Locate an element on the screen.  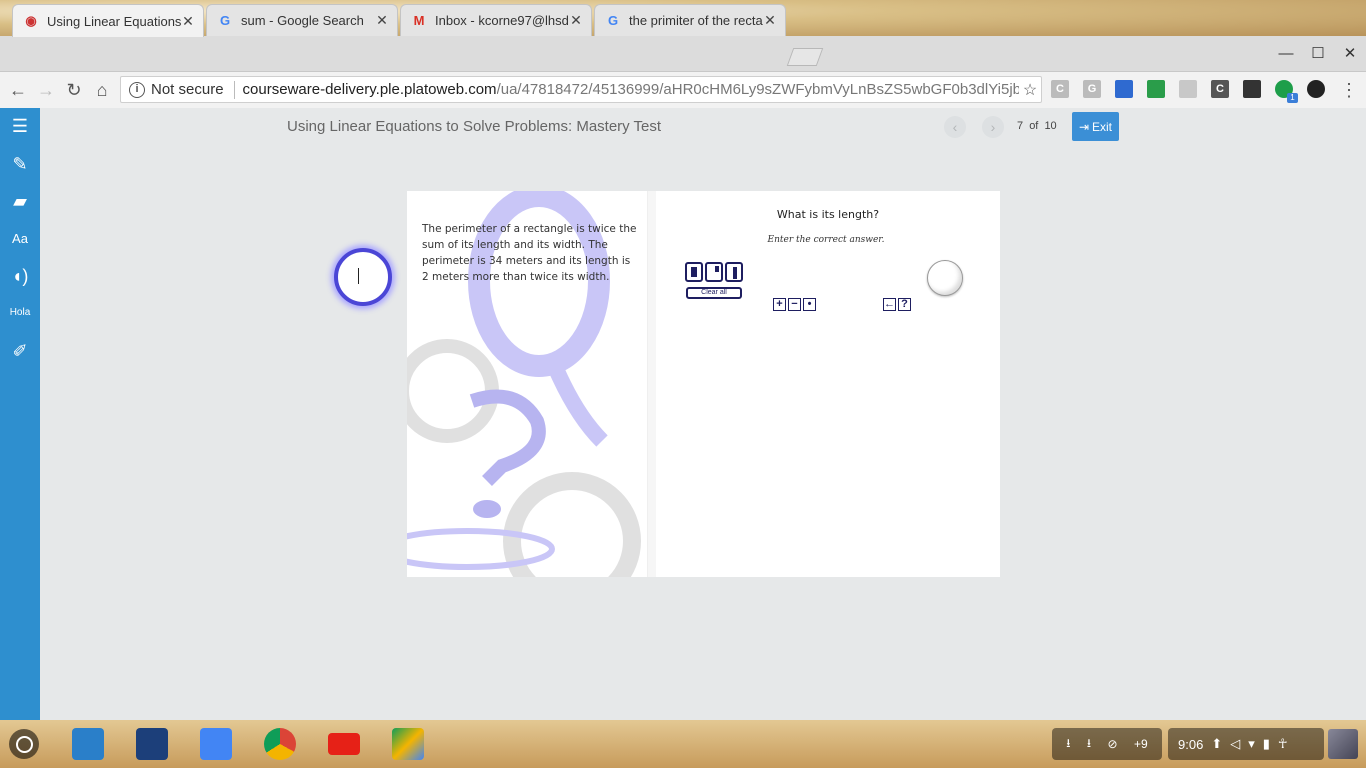
plato-favicon-icon: ◉ is located at coordinates (31, 20).